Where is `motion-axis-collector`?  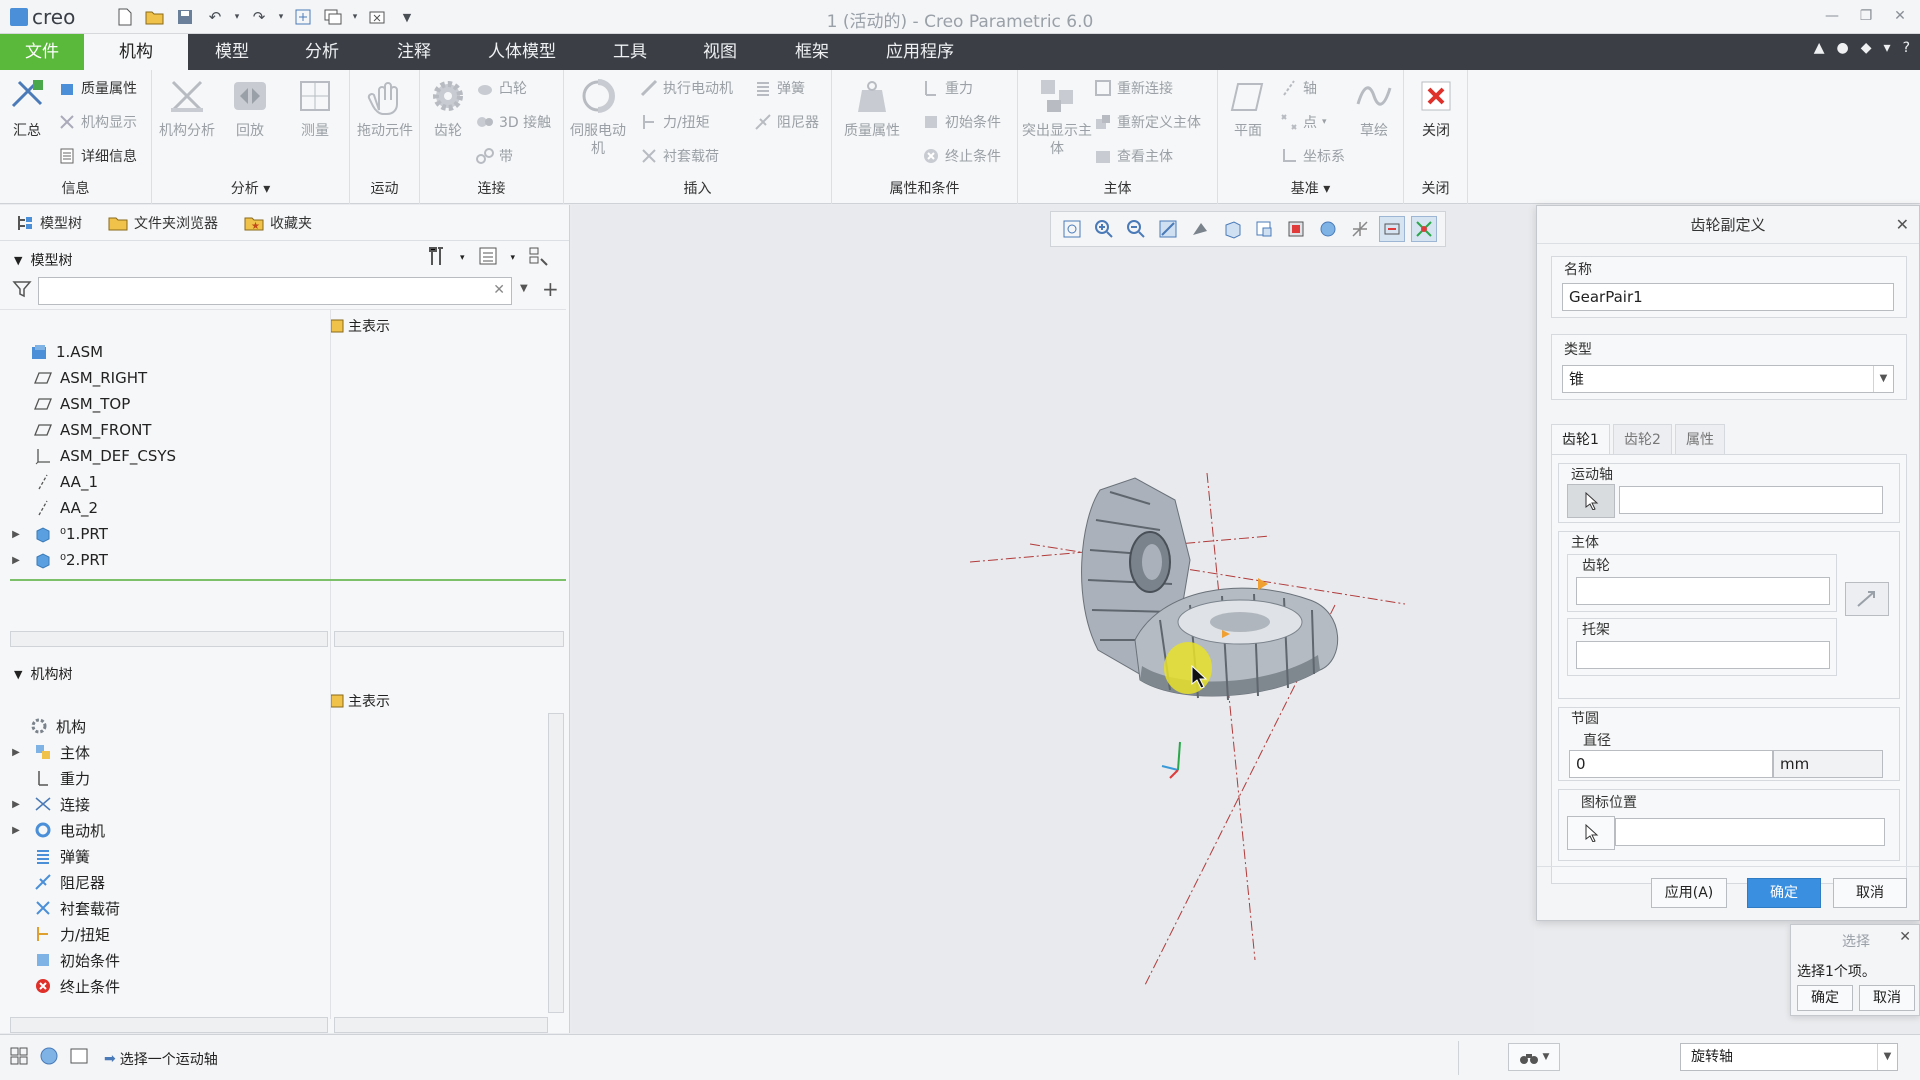
motion-axis-collector is located at coordinates (1751, 500).